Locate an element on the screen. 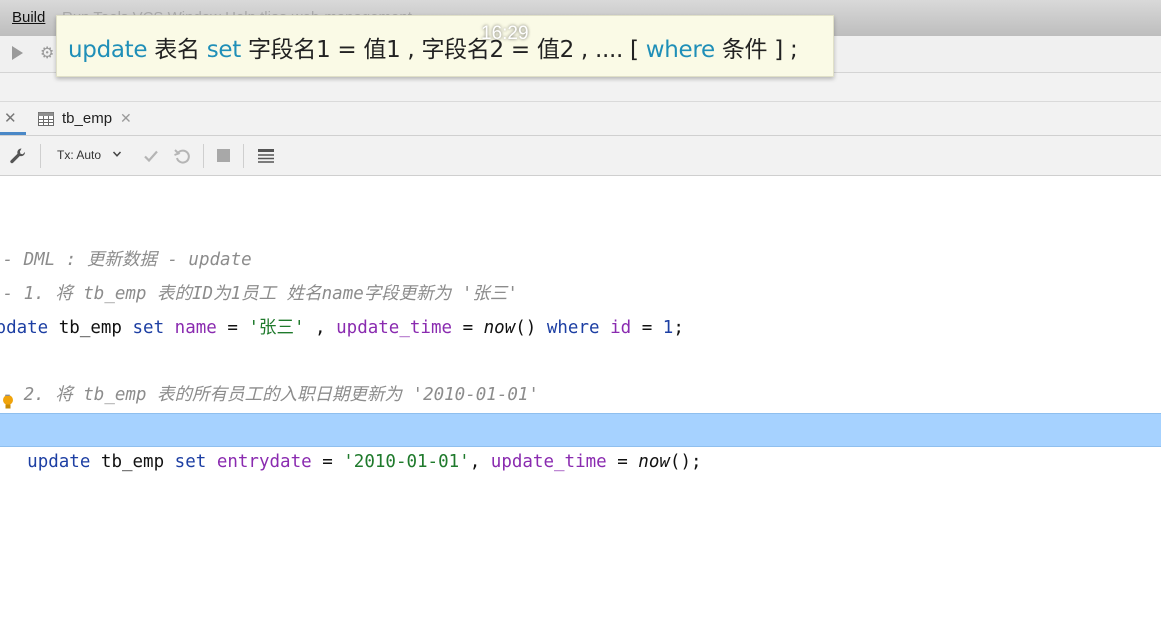 The image size is (1161, 633). output-layout-icon is located at coordinates (266, 156).